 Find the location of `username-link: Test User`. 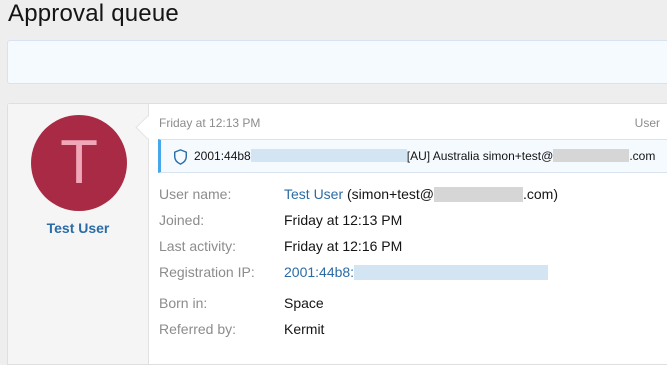

username-link: Test User is located at coordinates (313, 194).